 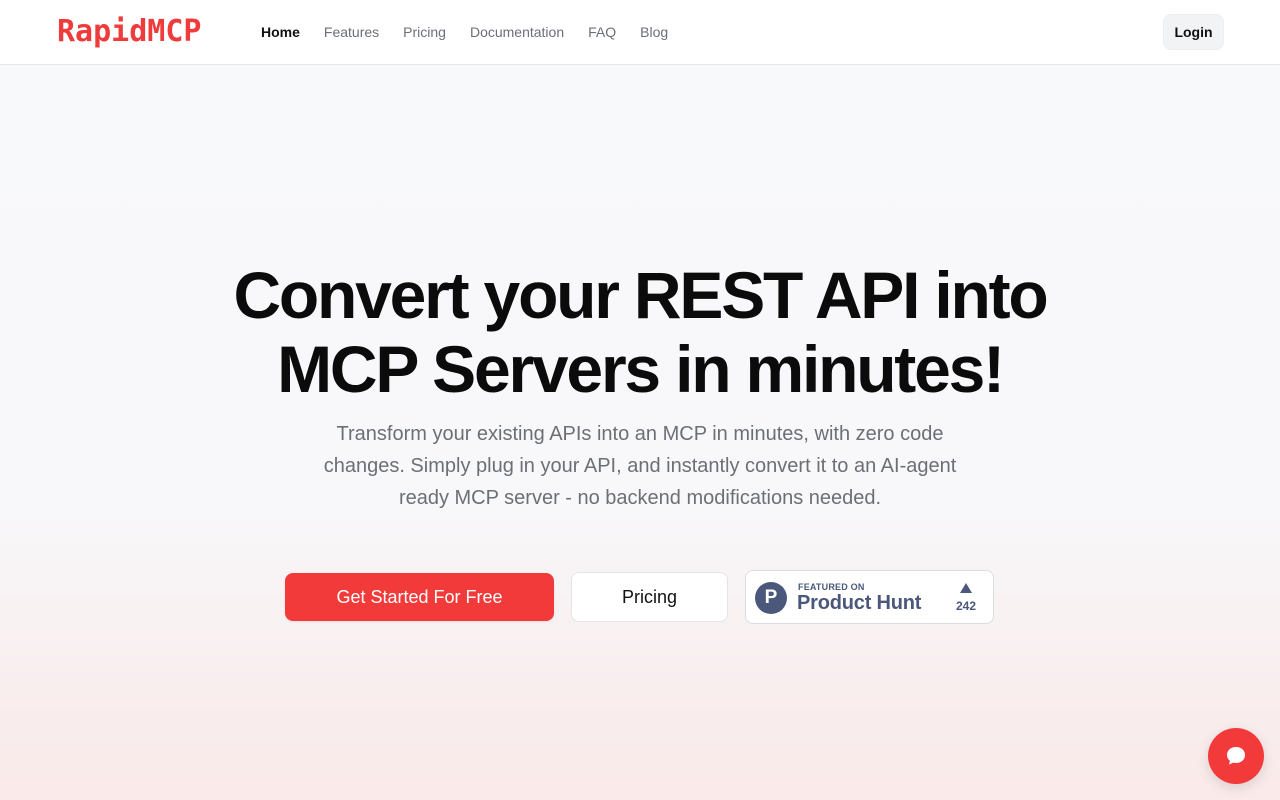 I want to click on hero-title-line-1: Convert your REST API into, so click(x=640, y=295).